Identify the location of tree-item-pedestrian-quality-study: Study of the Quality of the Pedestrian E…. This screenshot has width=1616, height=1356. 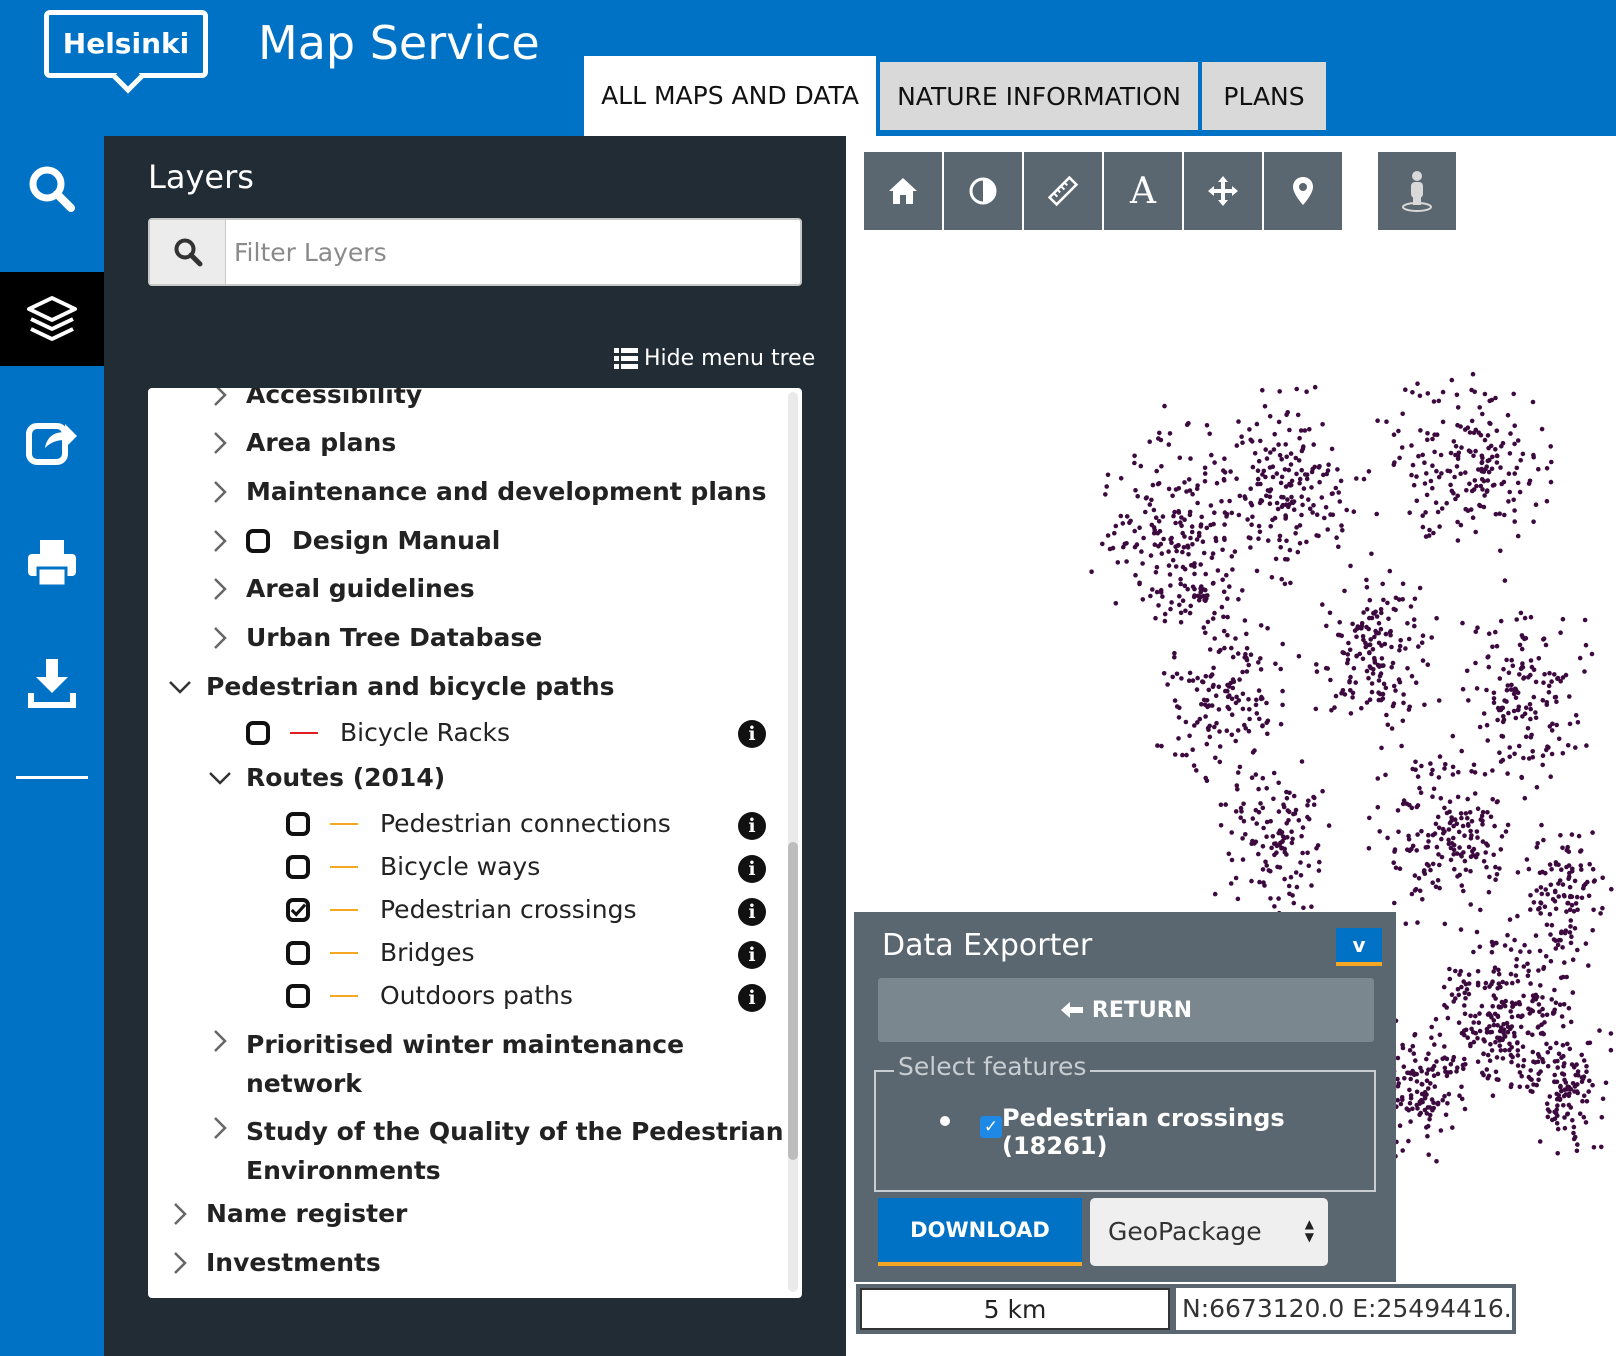
(495, 1151).